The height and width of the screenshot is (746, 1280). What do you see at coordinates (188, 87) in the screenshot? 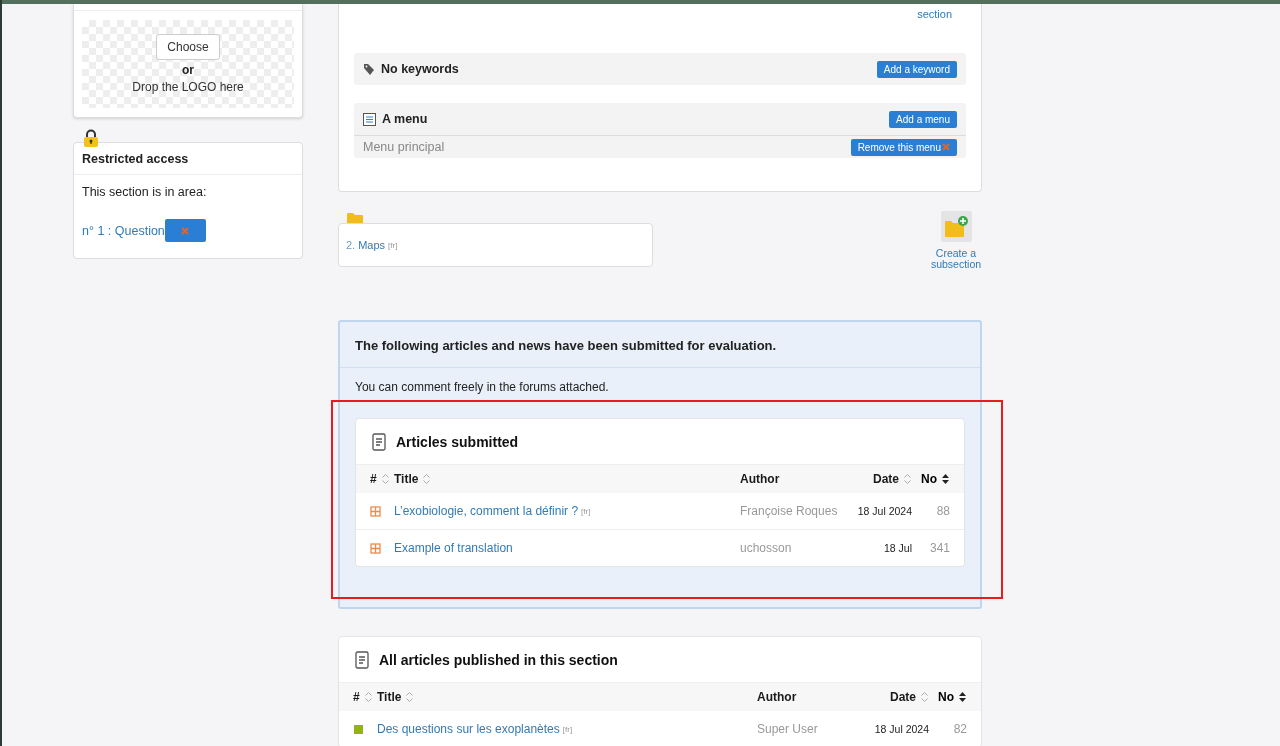
I see `drop-hint: Drop the LOGO here` at bounding box center [188, 87].